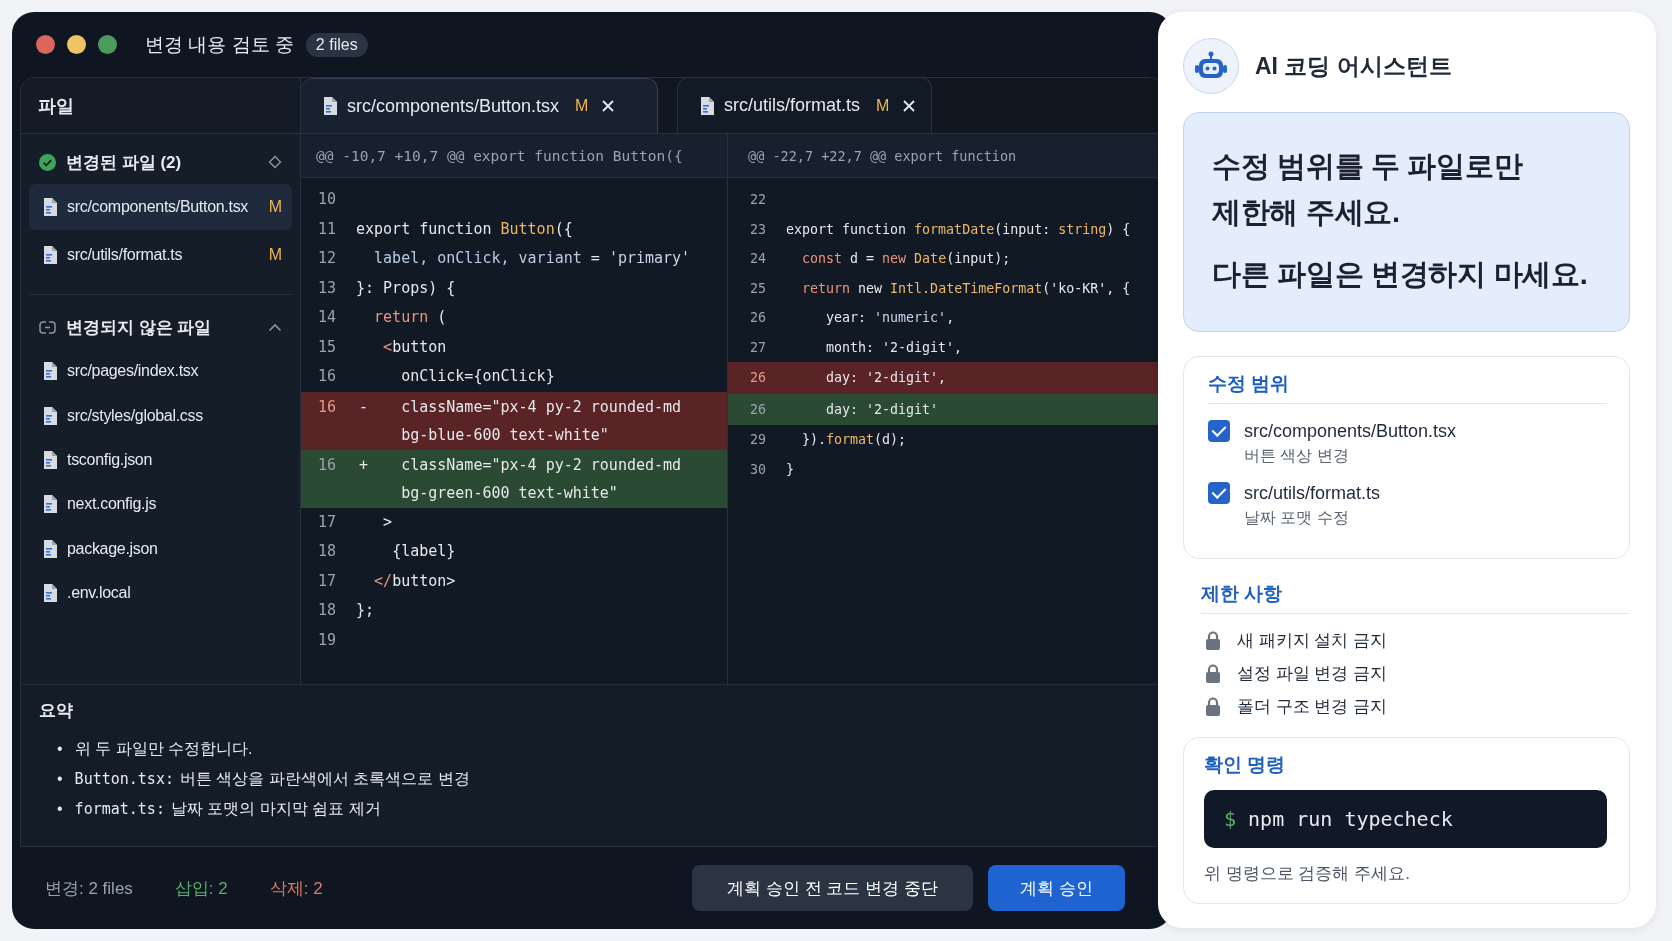 The height and width of the screenshot is (941, 1672). I want to click on file-item: tsconfig.json, so click(160, 460).